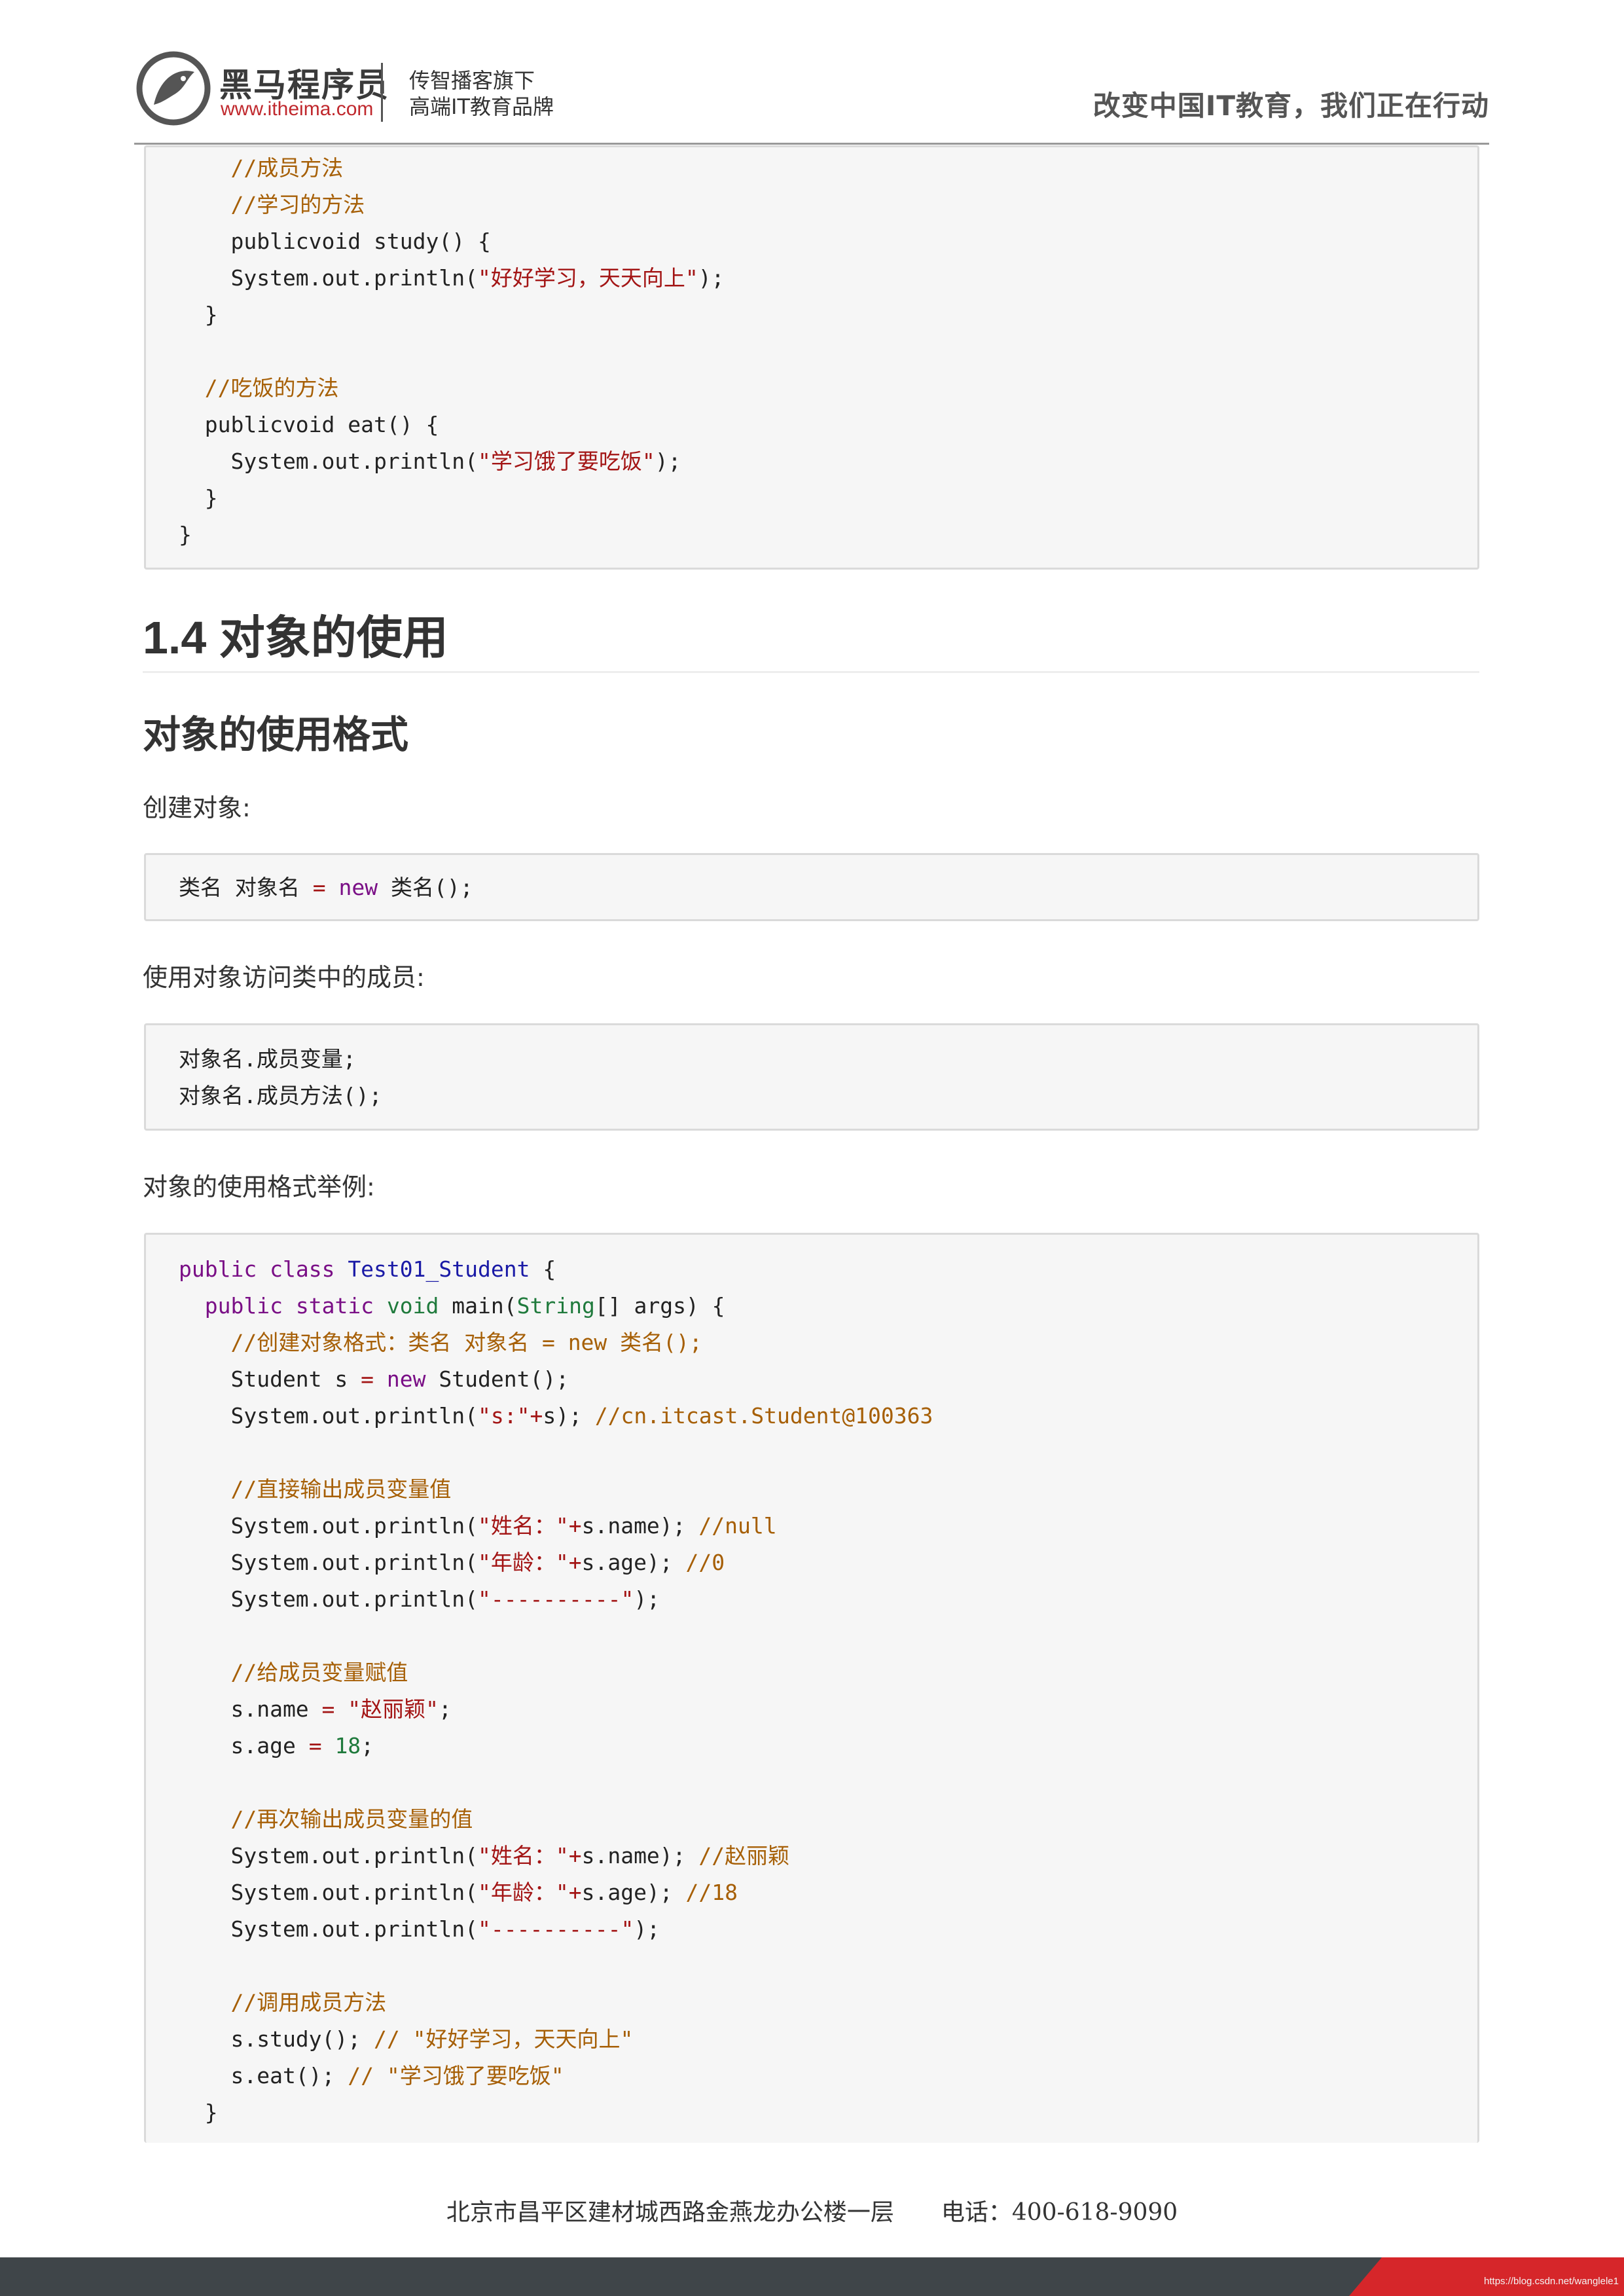  I want to click on code-line: 对象名.成员方法();, so click(280, 1095).